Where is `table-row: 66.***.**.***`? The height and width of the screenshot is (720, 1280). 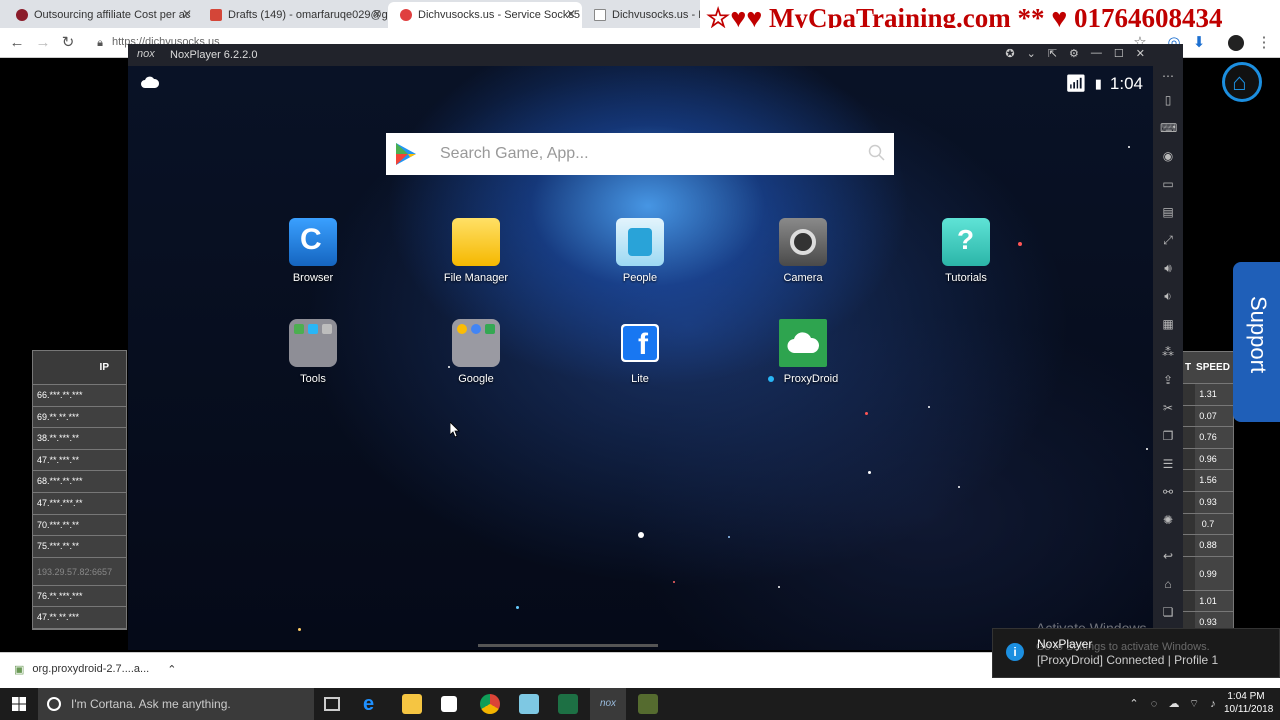 table-row: 66.***.**.*** is located at coordinates (79, 396).